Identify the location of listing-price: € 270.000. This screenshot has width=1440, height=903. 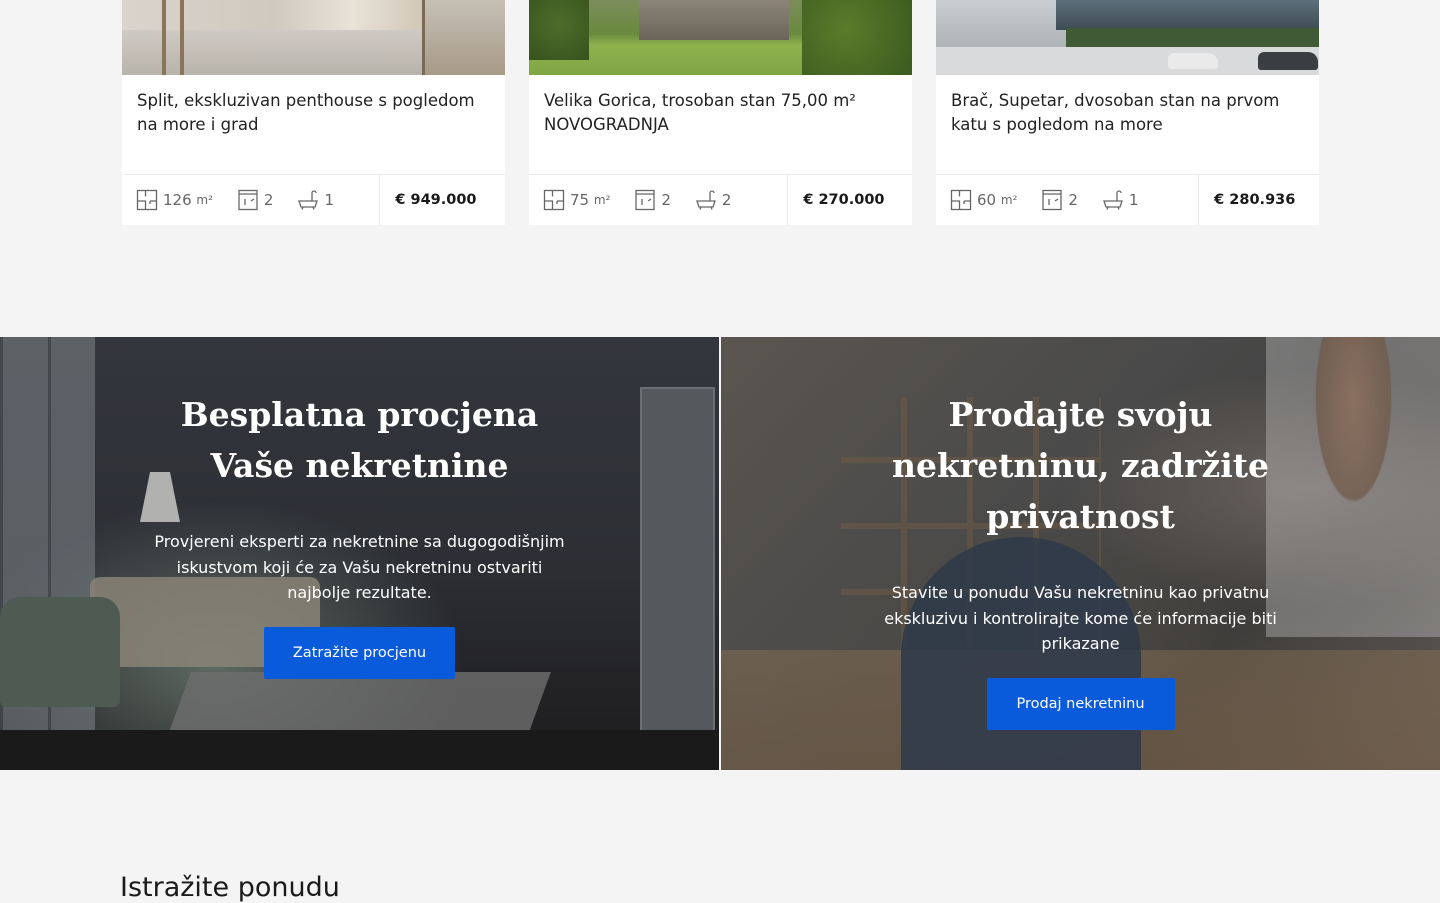
(849, 200).